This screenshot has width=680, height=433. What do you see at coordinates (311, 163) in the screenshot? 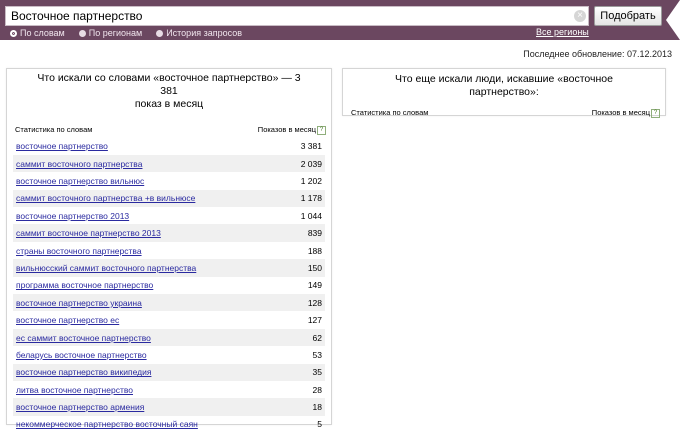
I see `query-count: 2 039` at bounding box center [311, 163].